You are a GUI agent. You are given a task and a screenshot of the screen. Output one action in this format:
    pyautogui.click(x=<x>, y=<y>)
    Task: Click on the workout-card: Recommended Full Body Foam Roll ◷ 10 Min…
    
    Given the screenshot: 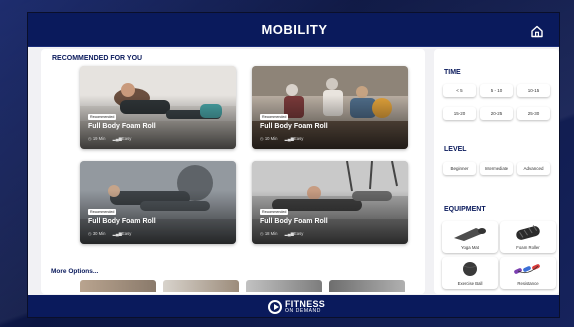 What is the action you would take?
    pyautogui.click(x=330, y=107)
    